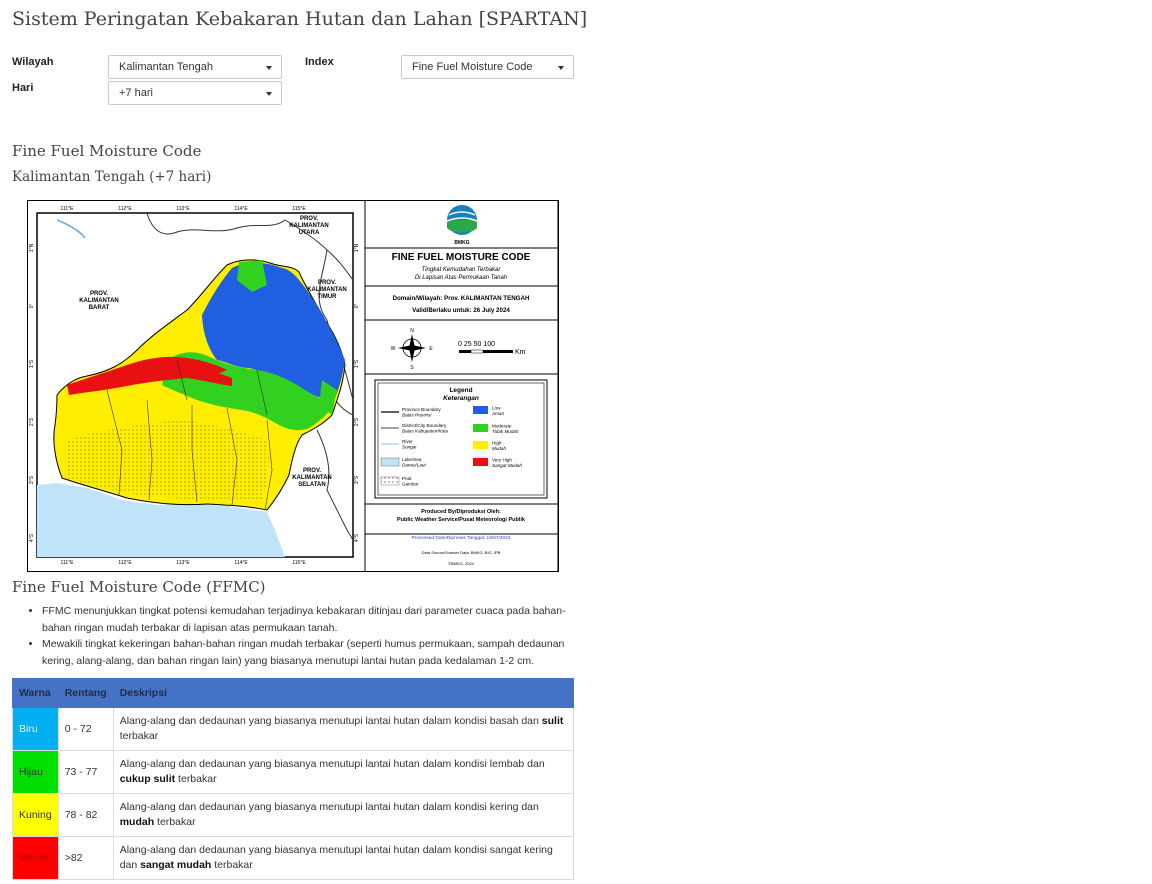  Describe the element at coordinates (35, 815) in the screenshot. I see `color-cell: Kuning` at that location.